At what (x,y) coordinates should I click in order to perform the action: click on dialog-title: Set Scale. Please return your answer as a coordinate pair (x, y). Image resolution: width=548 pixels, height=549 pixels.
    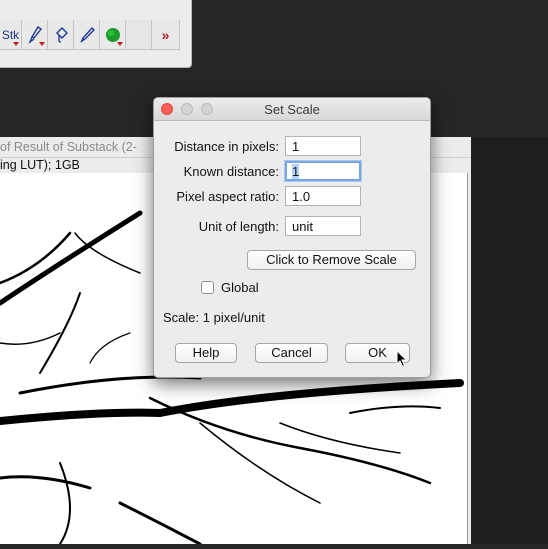
    Looking at the image, I should click on (292, 109).